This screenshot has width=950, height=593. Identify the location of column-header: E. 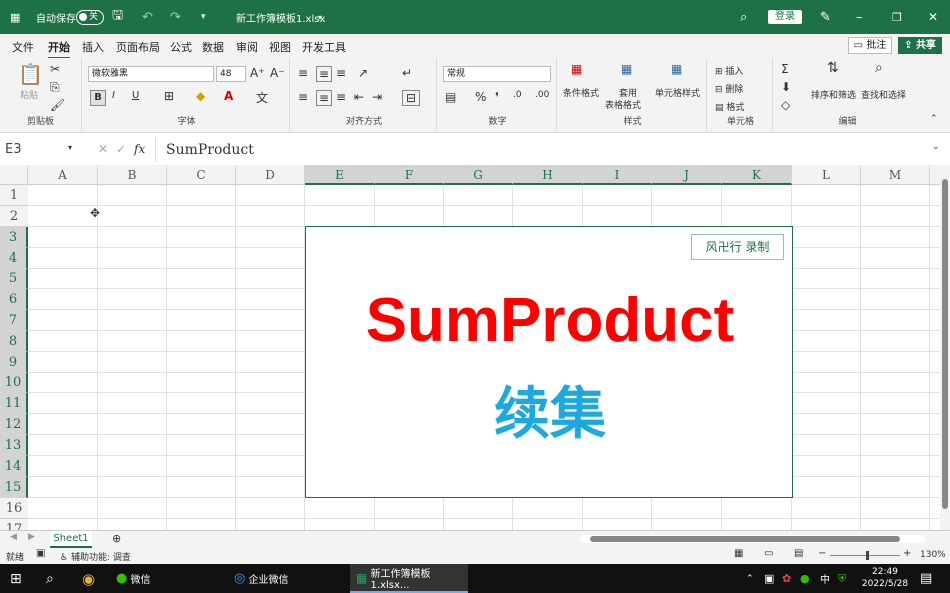
(340, 175).